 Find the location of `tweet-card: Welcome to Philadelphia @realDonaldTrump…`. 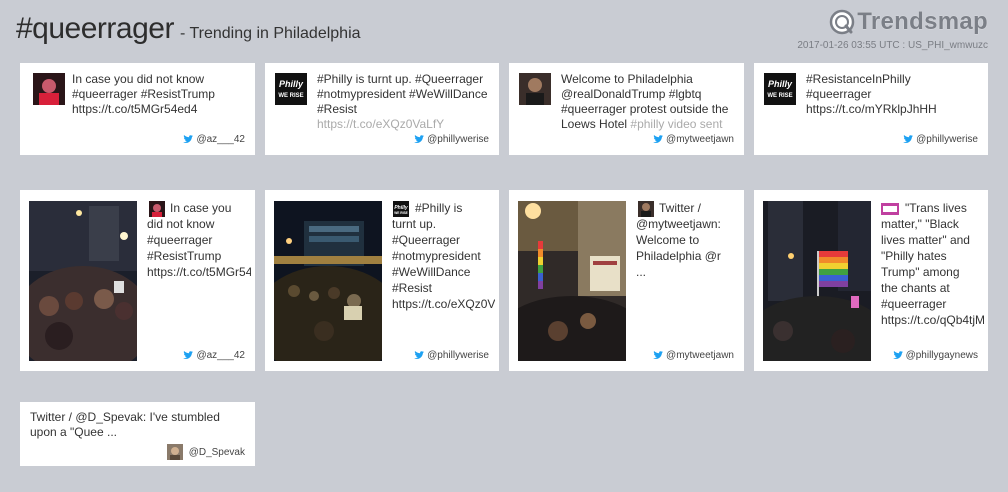

tweet-card: Welcome to Philadelphia @realDonaldTrump… is located at coordinates (626, 109).